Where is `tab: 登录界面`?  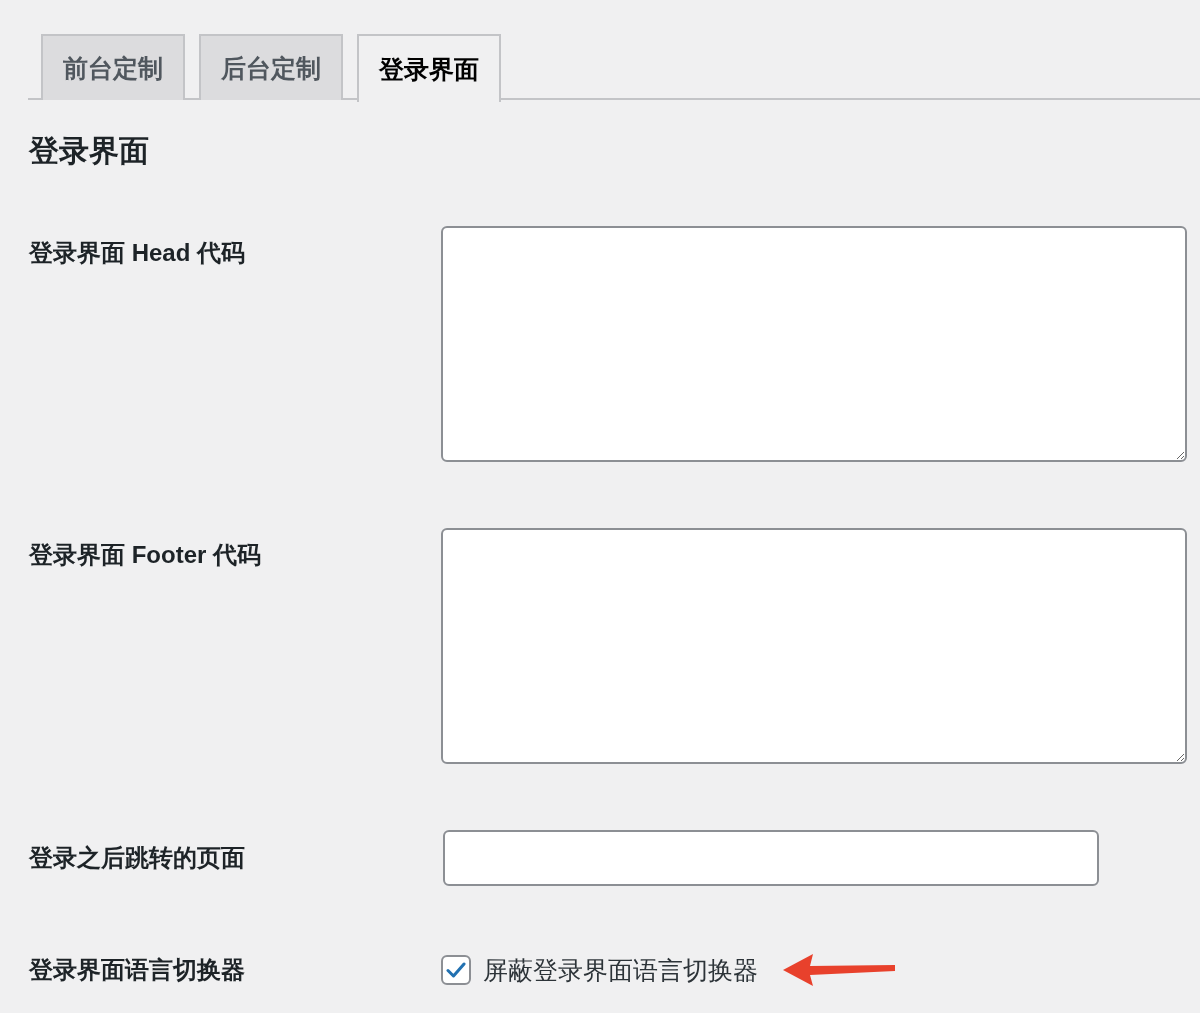
tab: 登录界面 is located at coordinates (429, 68).